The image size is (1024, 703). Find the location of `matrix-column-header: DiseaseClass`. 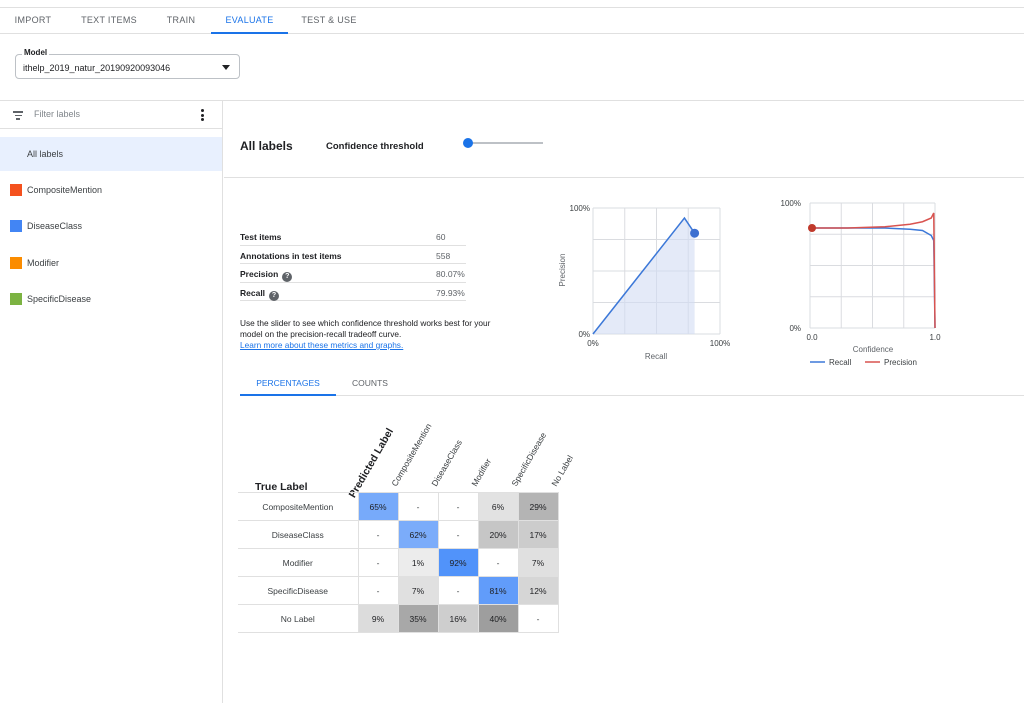

matrix-column-header: DiseaseClass is located at coordinates (446, 462).